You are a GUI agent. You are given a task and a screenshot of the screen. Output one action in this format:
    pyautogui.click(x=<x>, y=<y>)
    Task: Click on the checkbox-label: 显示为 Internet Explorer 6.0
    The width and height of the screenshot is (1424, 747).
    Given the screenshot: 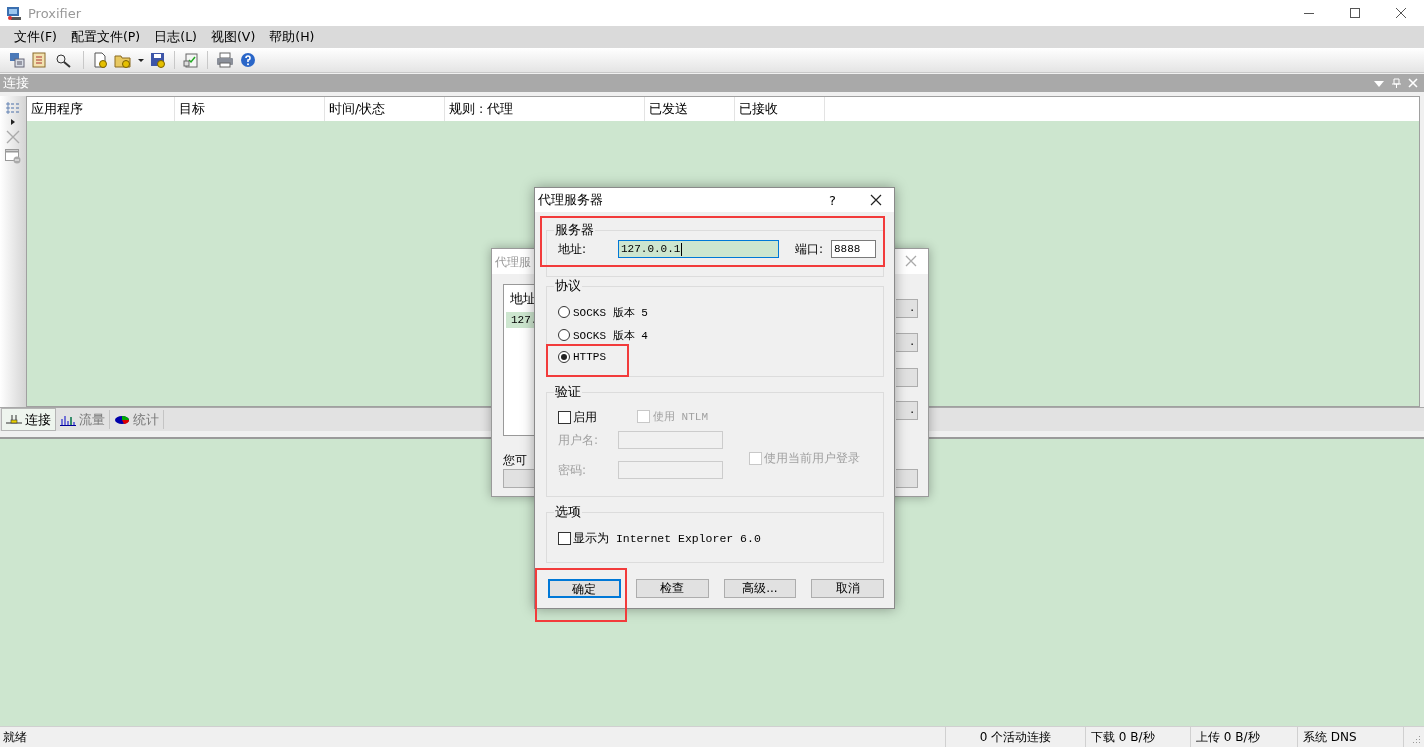 What is the action you would take?
    pyautogui.click(x=667, y=538)
    